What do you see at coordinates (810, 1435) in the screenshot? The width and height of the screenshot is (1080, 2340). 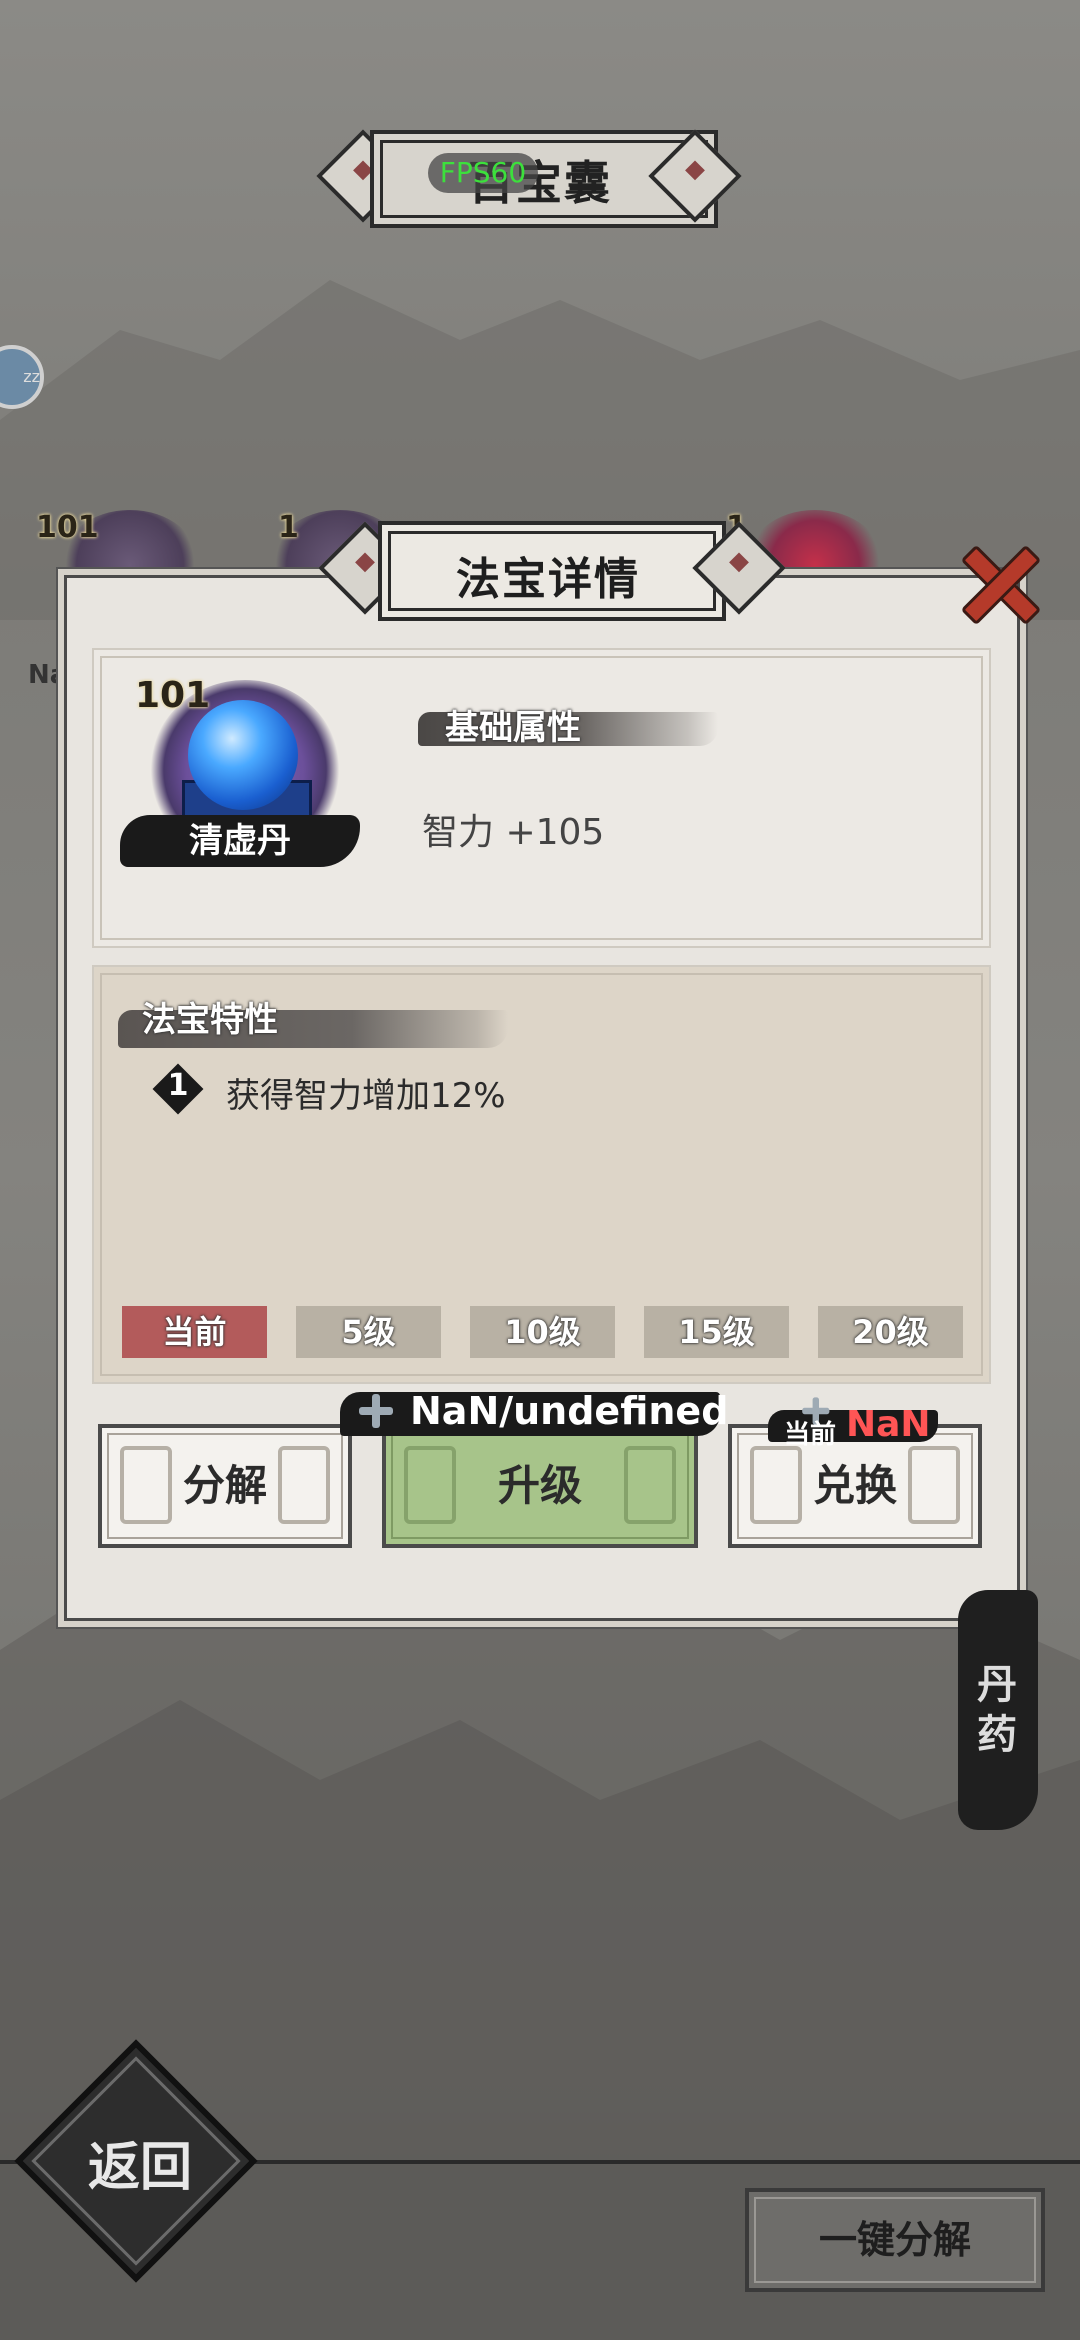 I see `exchange-current-label: 当前` at bounding box center [810, 1435].